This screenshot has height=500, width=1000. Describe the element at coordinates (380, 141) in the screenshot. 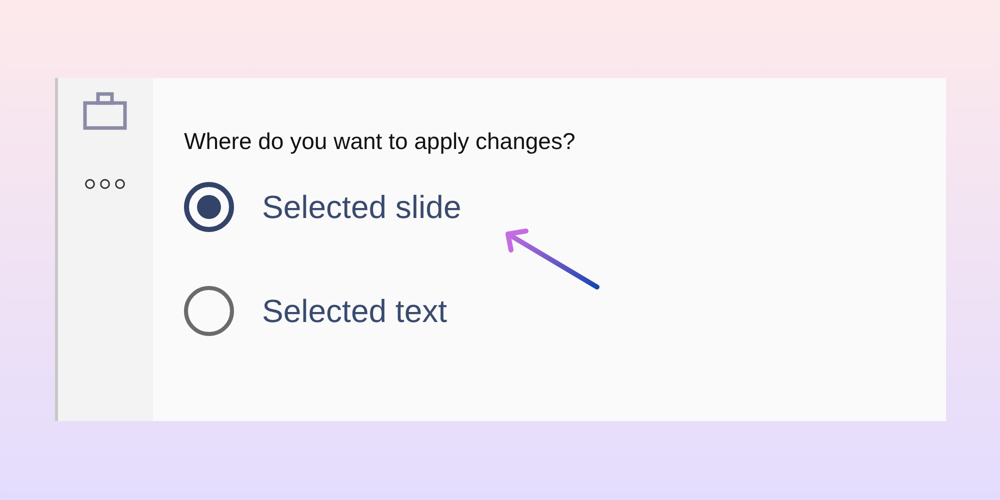

I see `question-text: Where do you want to apply changes?` at that location.